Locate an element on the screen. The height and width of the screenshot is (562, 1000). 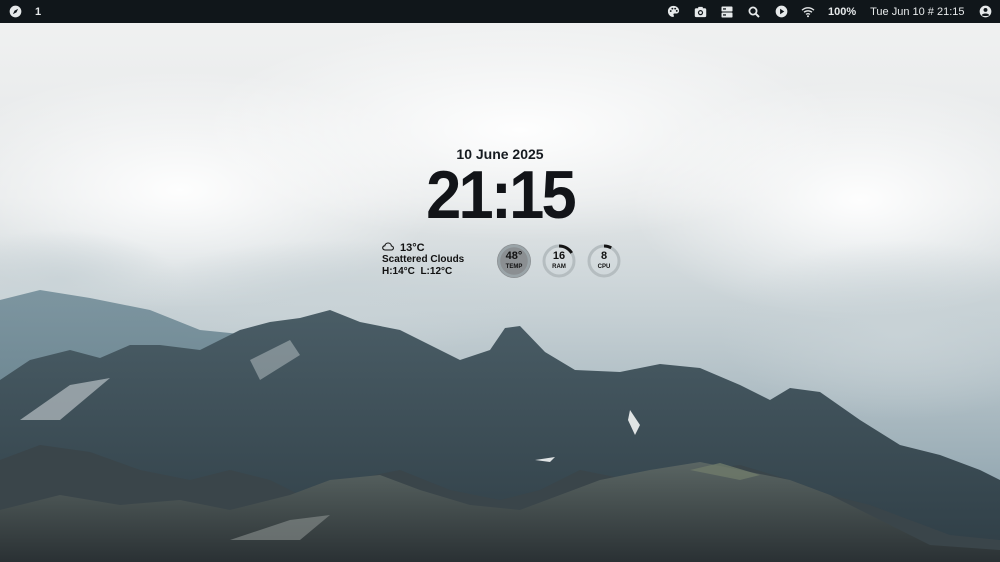
weather-condition: Scattered Clouds is located at coordinates (423, 259).